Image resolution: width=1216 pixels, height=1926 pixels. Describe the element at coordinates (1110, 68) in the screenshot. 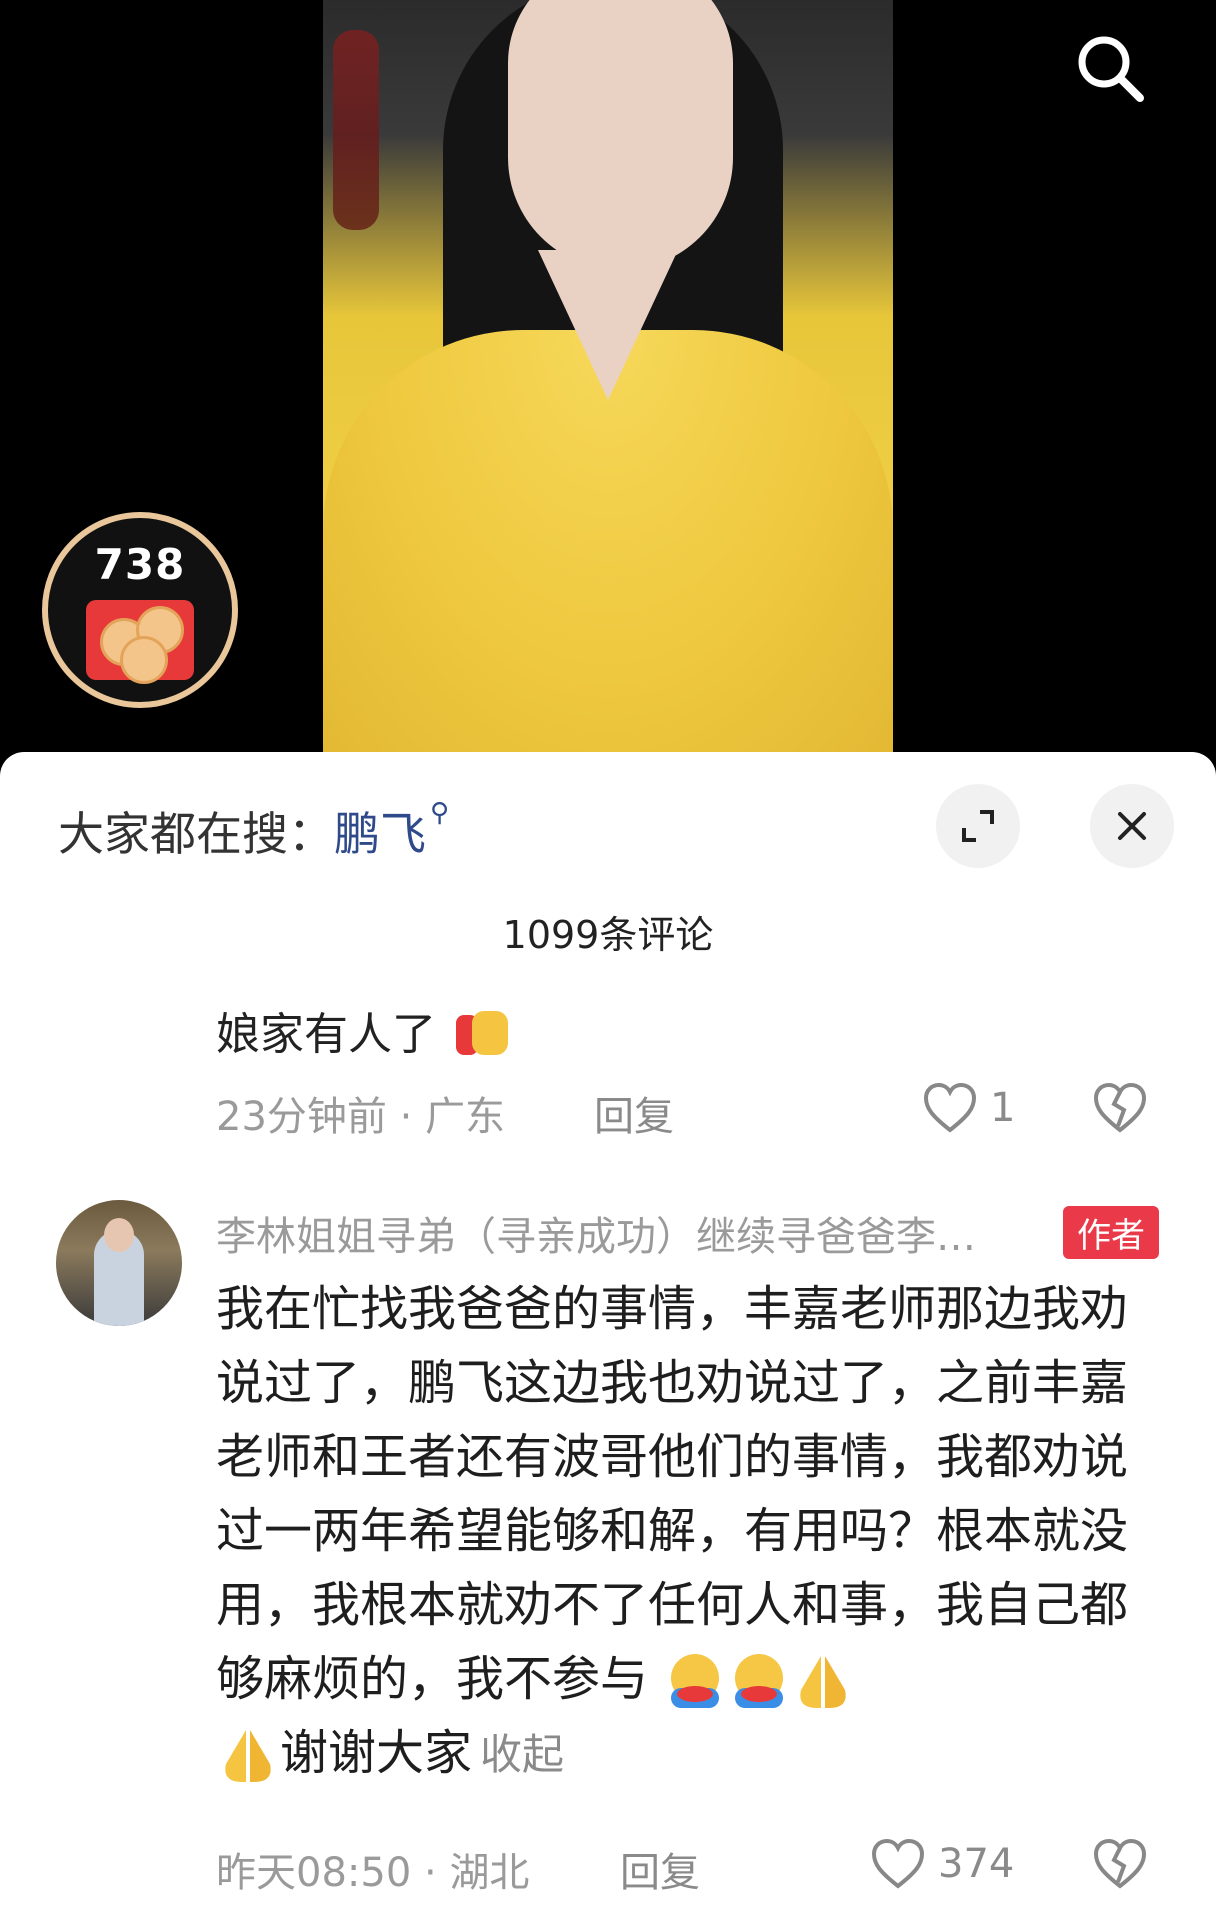

I see `search-icon` at that location.